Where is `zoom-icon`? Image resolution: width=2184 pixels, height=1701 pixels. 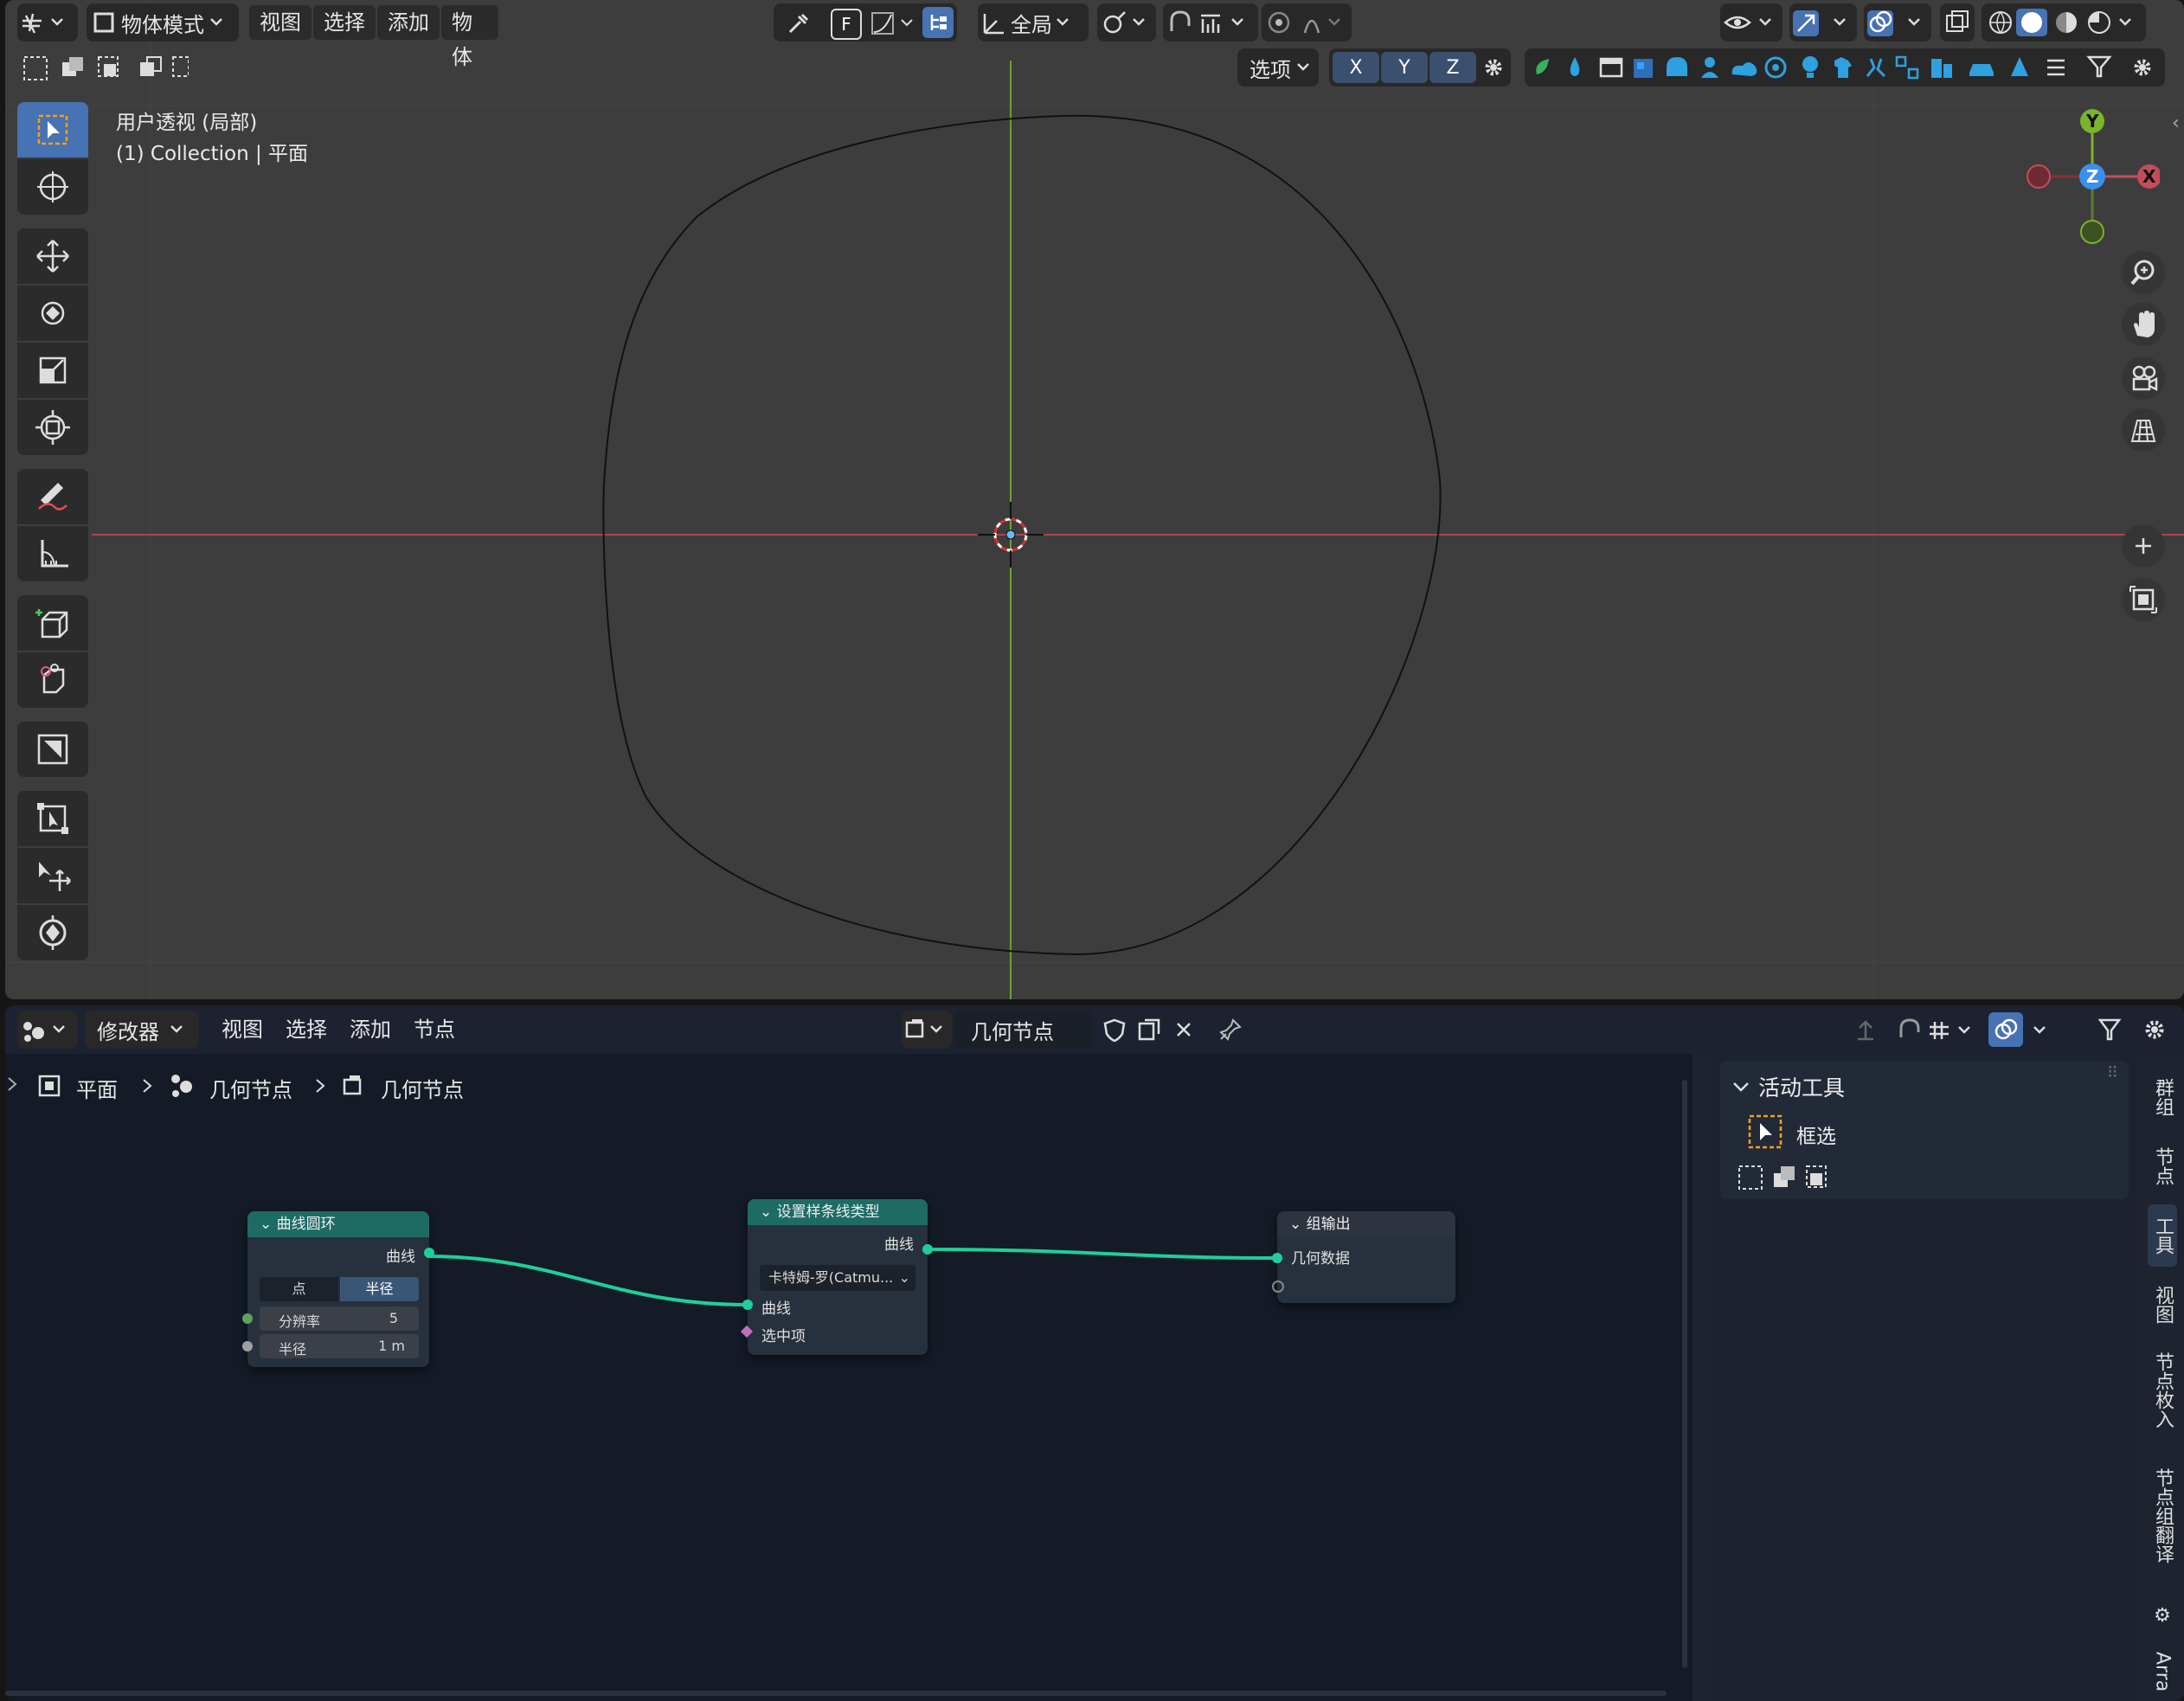 zoom-icon is located at coordinates (2143, 272).